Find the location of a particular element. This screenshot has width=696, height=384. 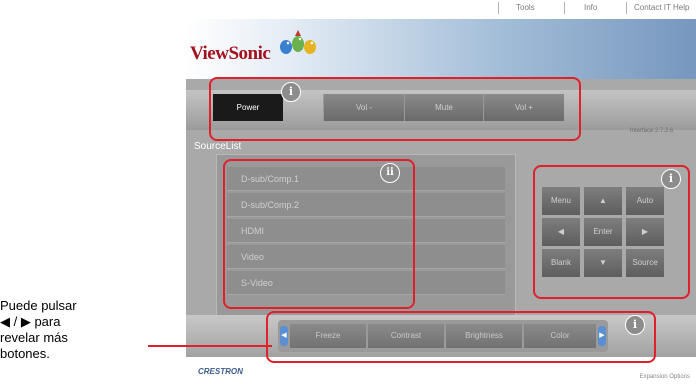

expansion-options-link: Expansion Options is located at coordinates (665, 377).